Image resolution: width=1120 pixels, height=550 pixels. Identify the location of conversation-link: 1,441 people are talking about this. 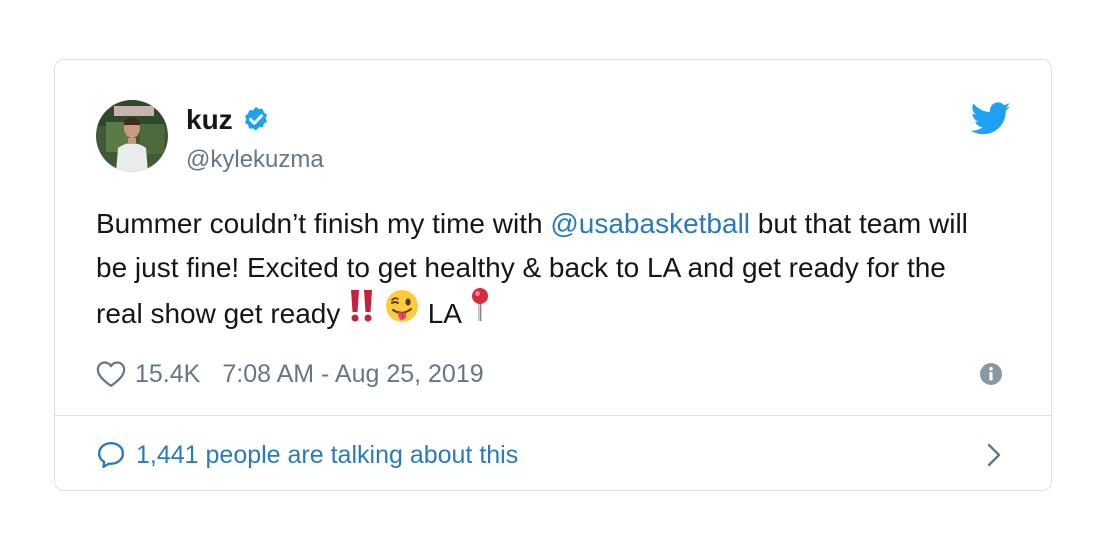
(307, 455).